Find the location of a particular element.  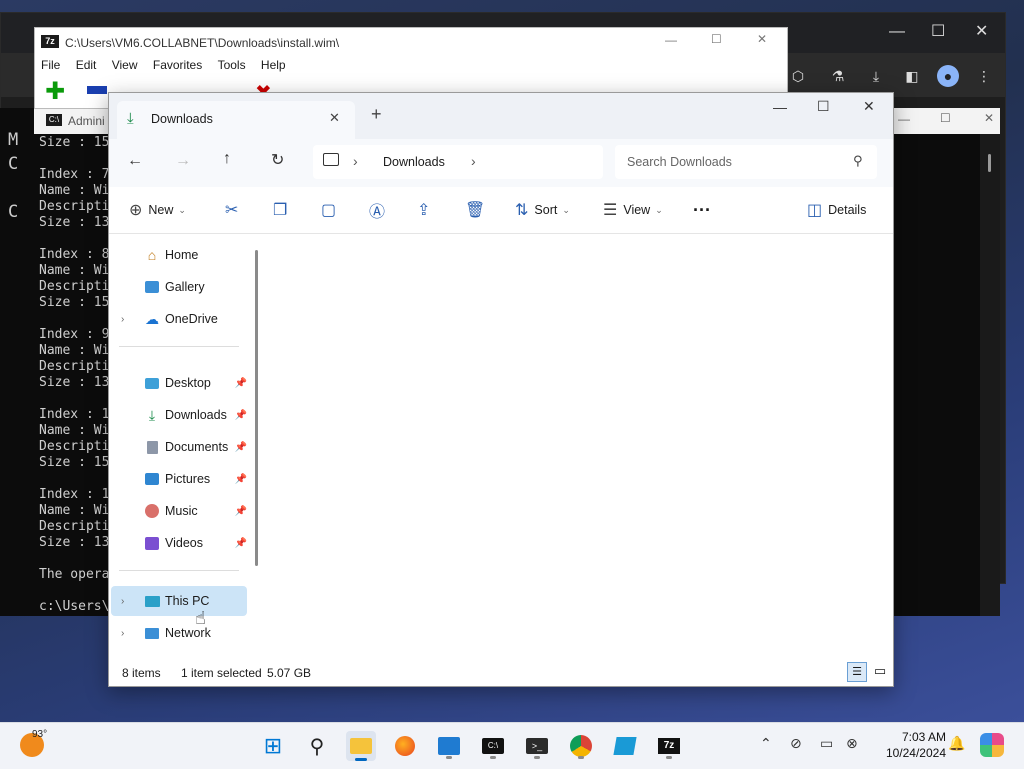

nav-item-documents: Documents 📌 is located at coordinates (179, 447).